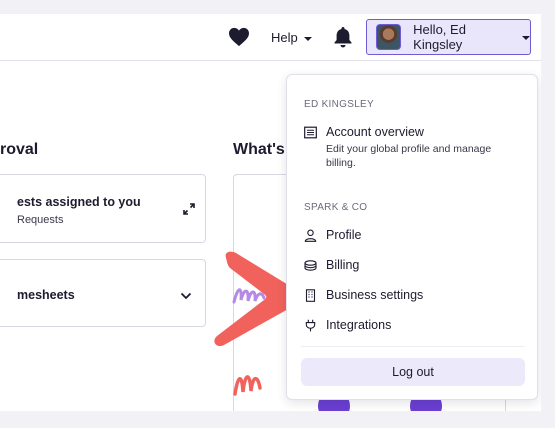  What do you see at coordinates (19, 149) in the screenshot?
I see `approval-section-title: roval` at bounding box center [19, 149].